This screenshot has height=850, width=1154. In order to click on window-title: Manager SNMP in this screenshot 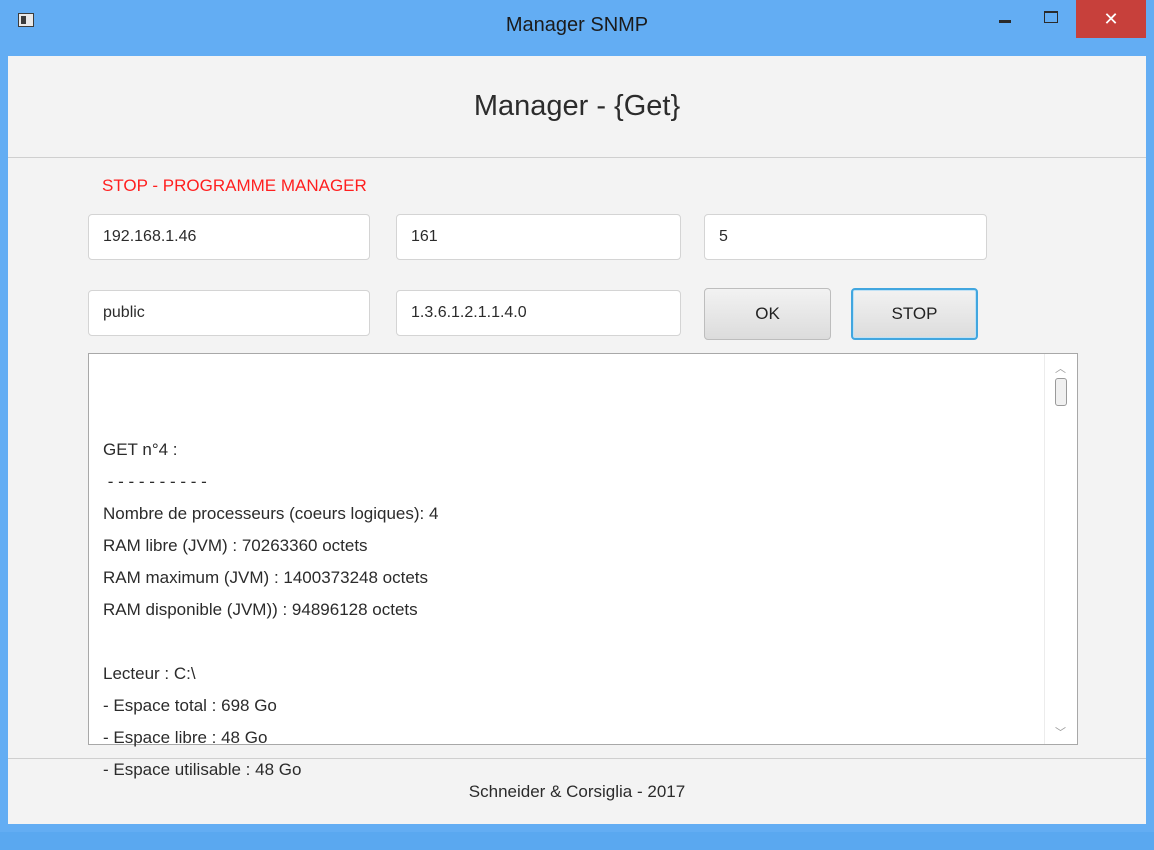, I will do `click(577, 25)`.